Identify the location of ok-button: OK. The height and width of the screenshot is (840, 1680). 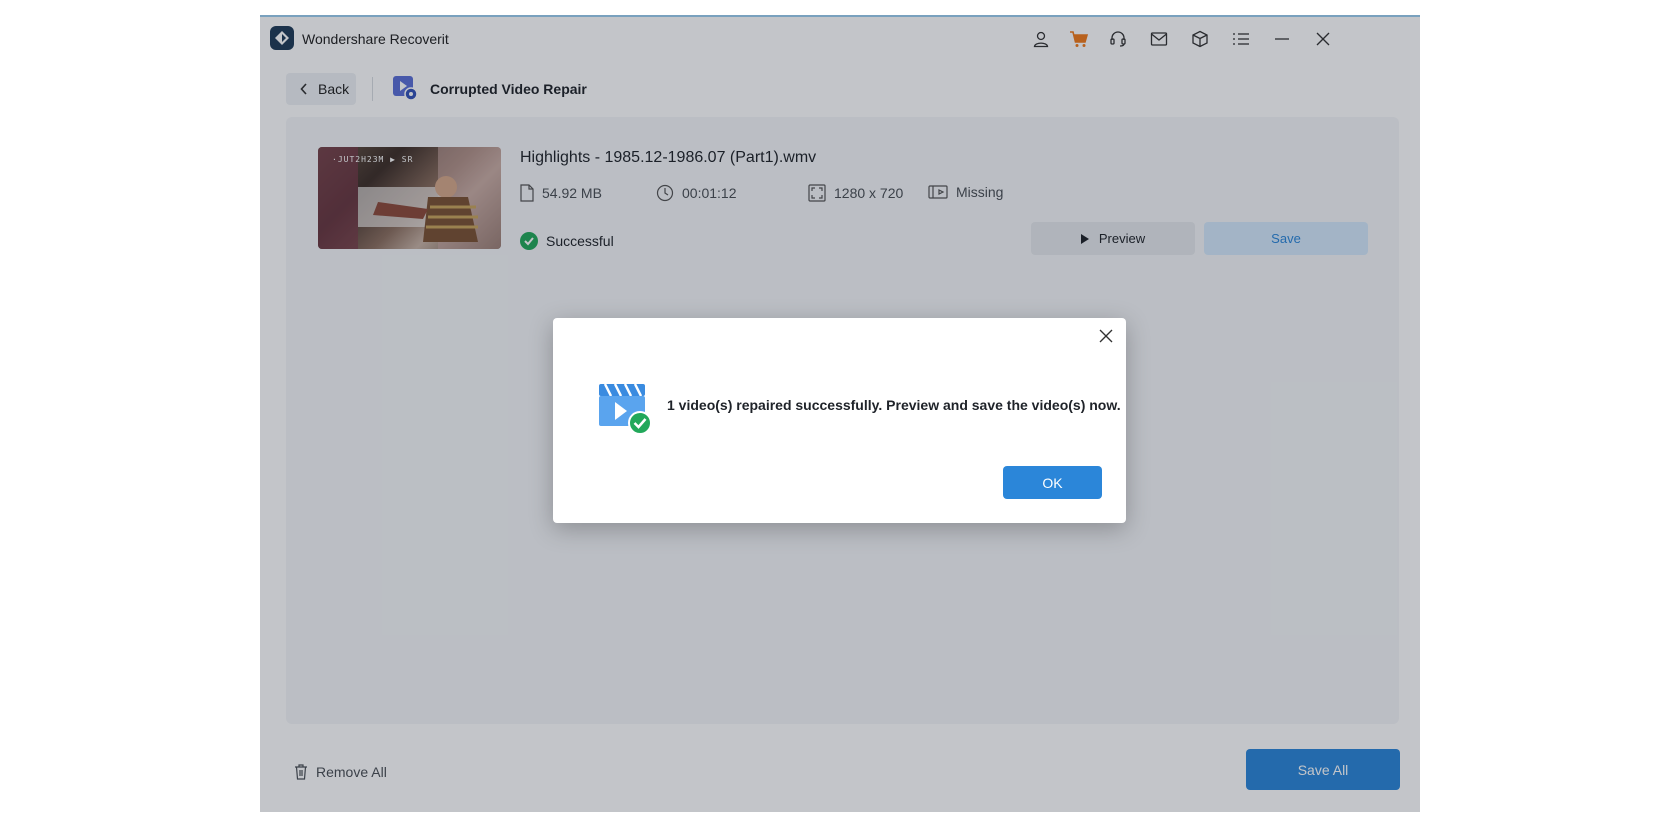
(1052, 482).